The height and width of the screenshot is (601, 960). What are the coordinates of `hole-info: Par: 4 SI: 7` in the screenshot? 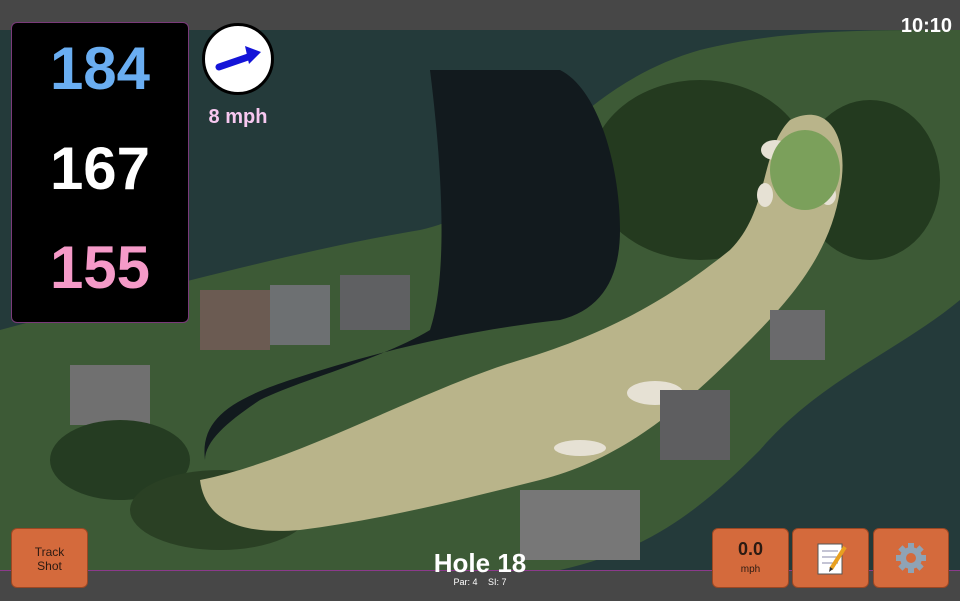 It's located at (480, 582).